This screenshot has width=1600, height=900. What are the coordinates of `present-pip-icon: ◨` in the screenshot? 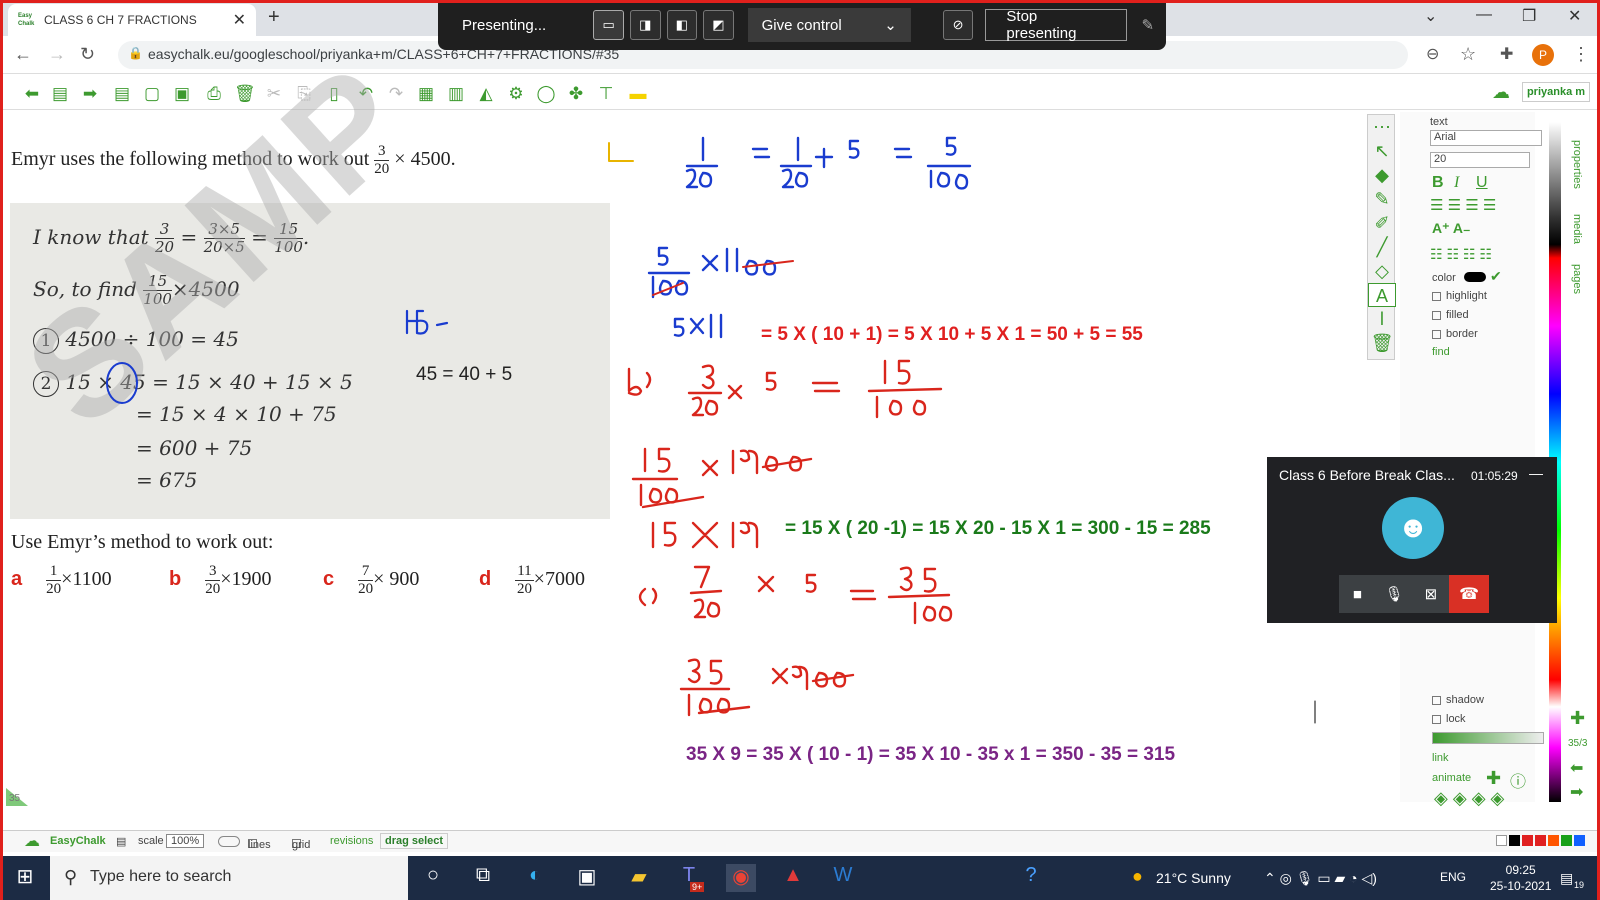 It's located at (645, 25).